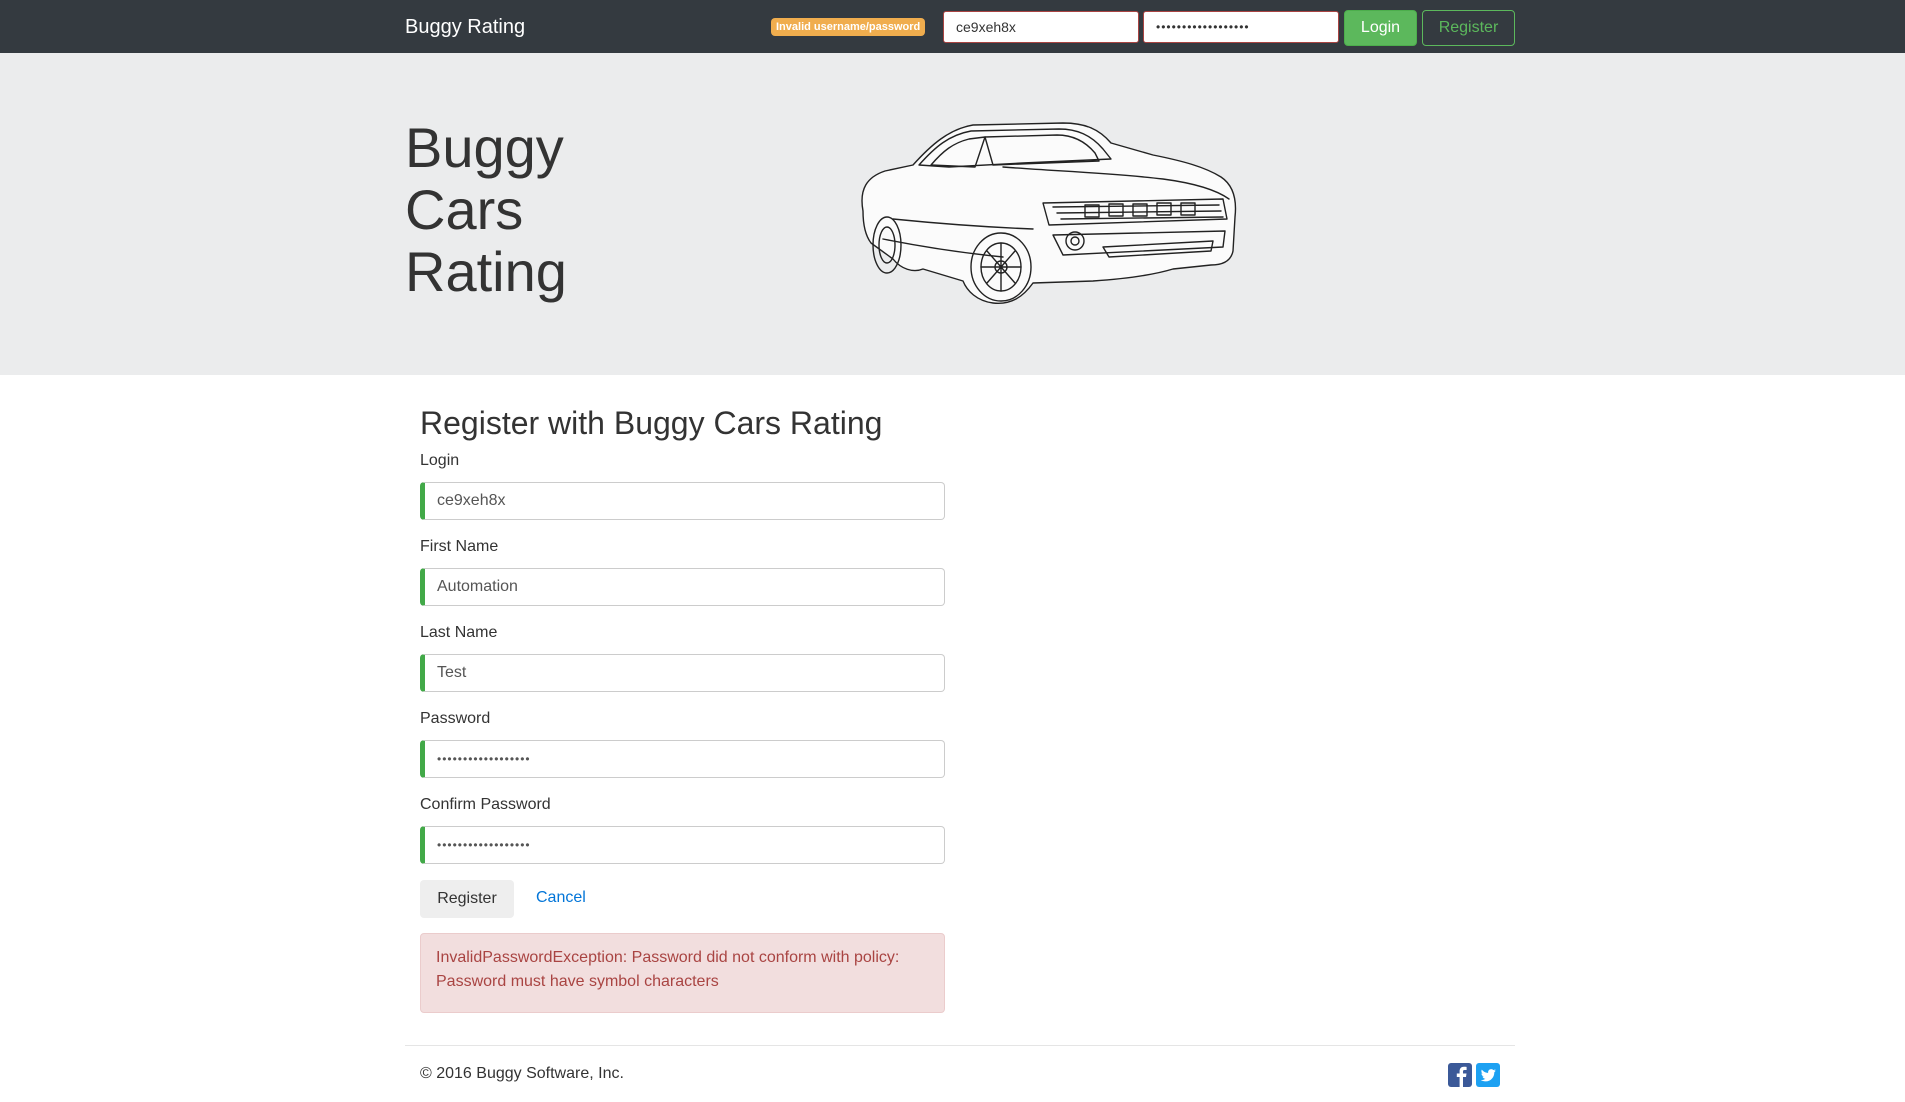 The height and width of the screenshot is (1102, 1905). I want to click on login-error-badge: Invalid username/password, so click(848, 27).